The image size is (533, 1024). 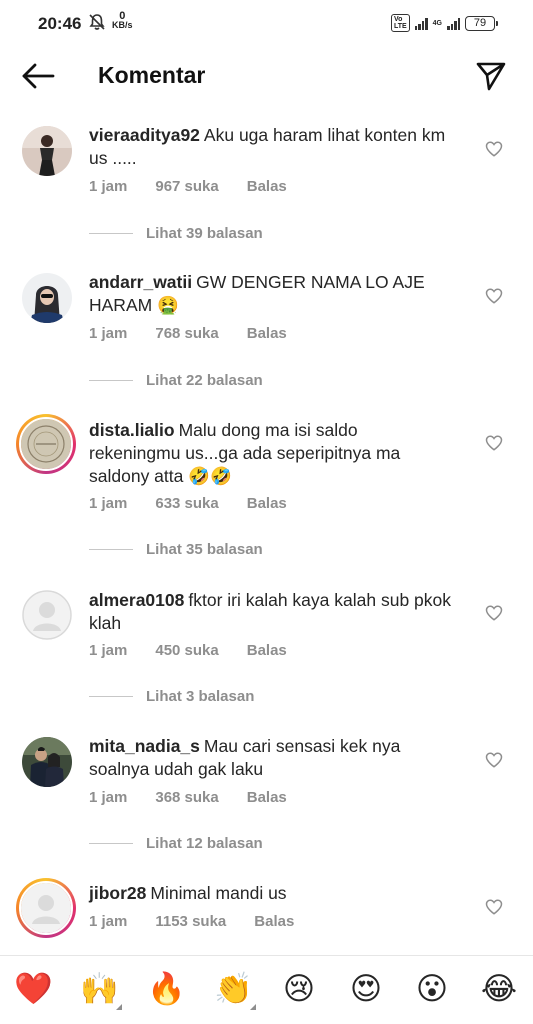 I want to click on emoji-red-heart: ❤️, so click(x=33, y=989).